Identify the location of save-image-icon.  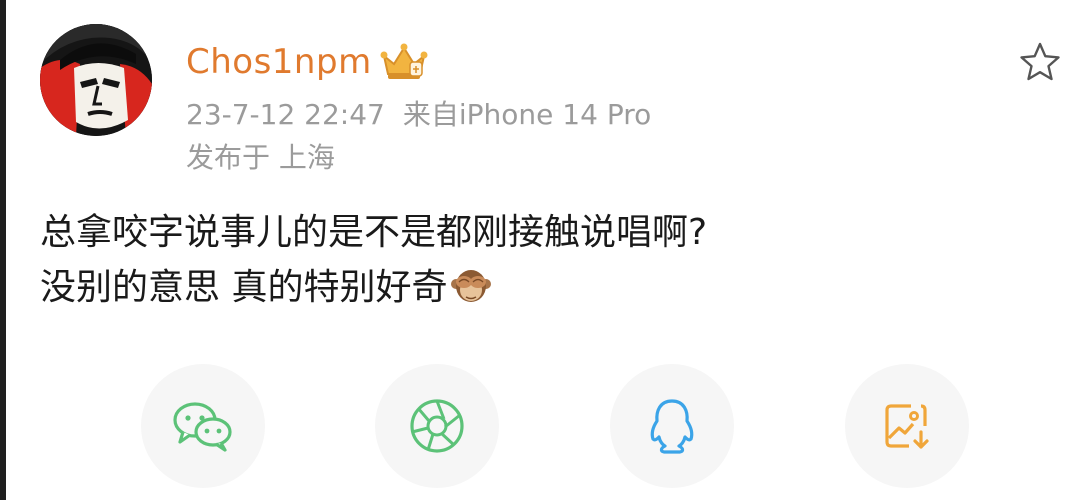
(907, 426).